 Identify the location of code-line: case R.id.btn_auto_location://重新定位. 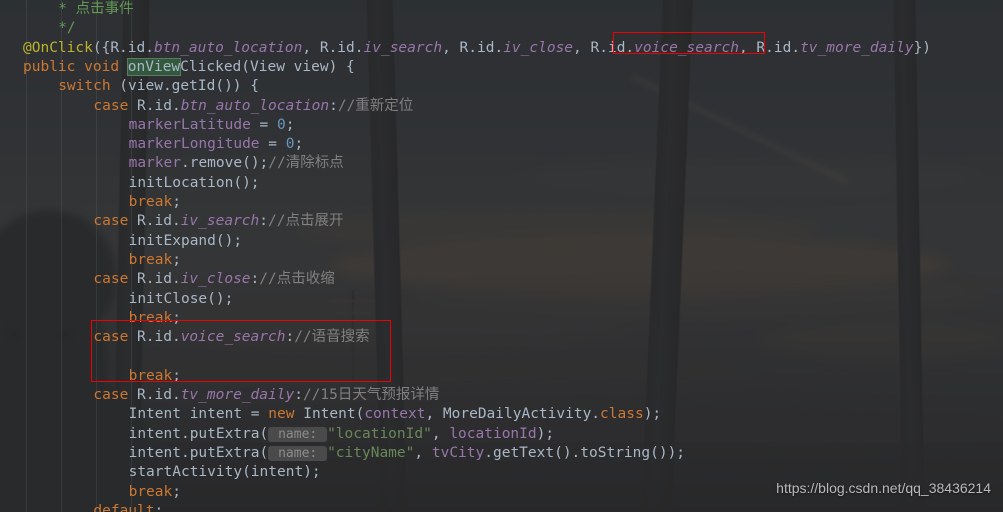
(218, 106).